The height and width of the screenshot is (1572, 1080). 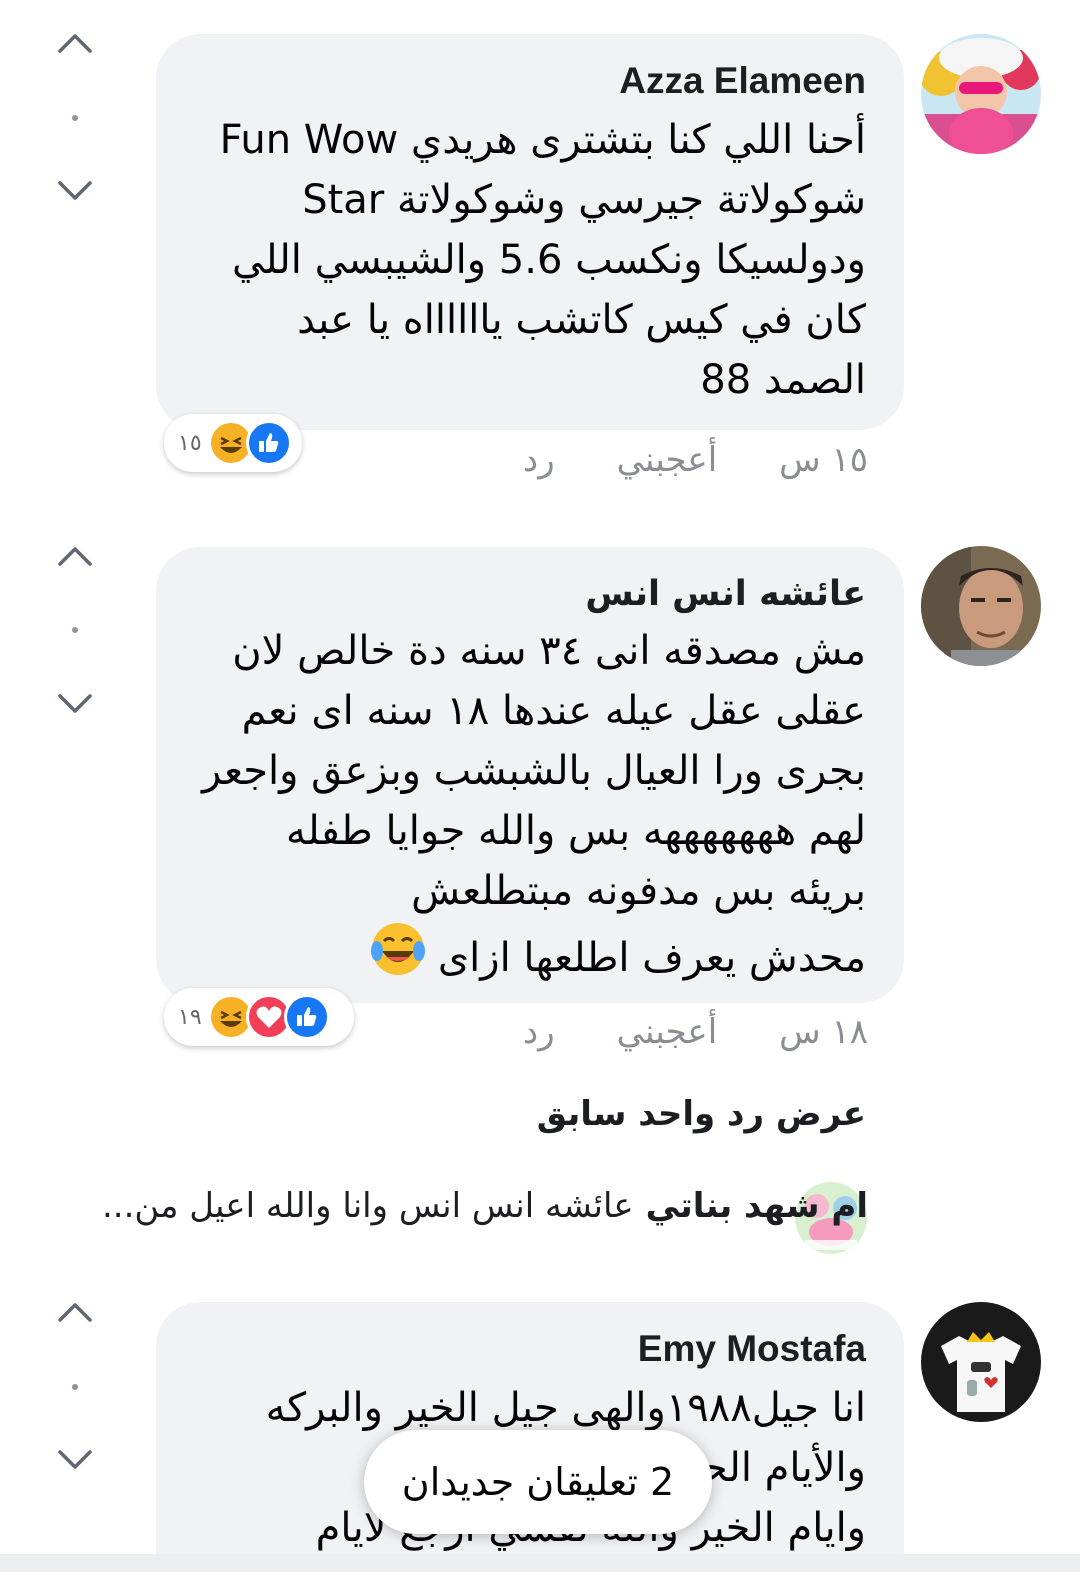 I want to click on comment-line: بريئه بس مدفونه مبتطلعش, so click(x=638, y=891).